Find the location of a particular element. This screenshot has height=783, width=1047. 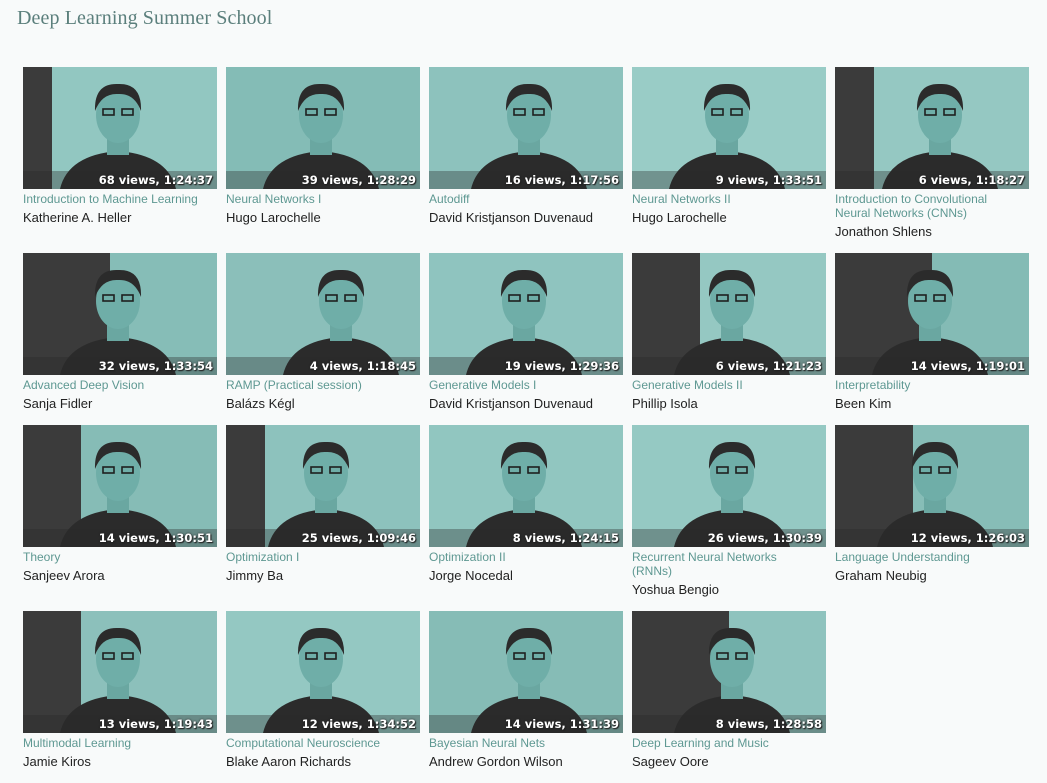

video-title-link: Advanced Deep Vision is located at coordinates (115, 385).